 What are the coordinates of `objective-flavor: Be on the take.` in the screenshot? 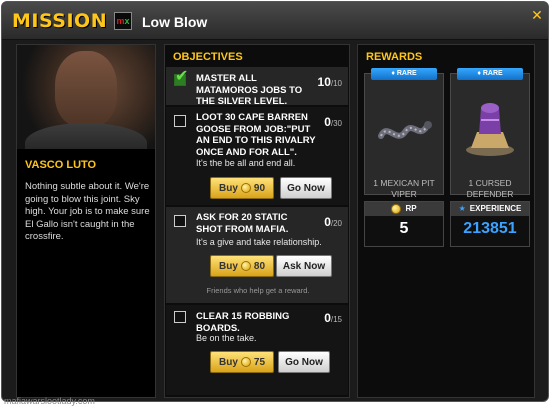 It's located at (226, 338).